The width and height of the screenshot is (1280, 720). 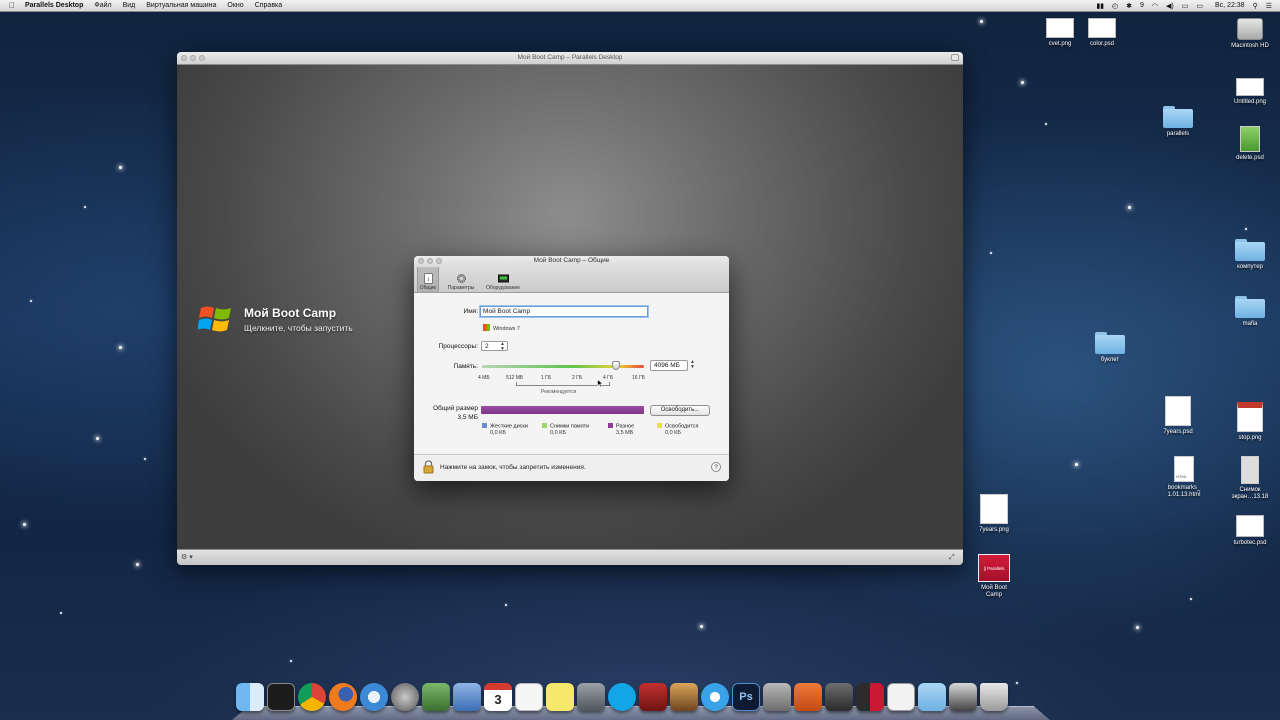 What do you see at coordinates (1170, 6) in the screenshot?
I see `volume-icon: ◀)` at bounding box center [1170, 6].